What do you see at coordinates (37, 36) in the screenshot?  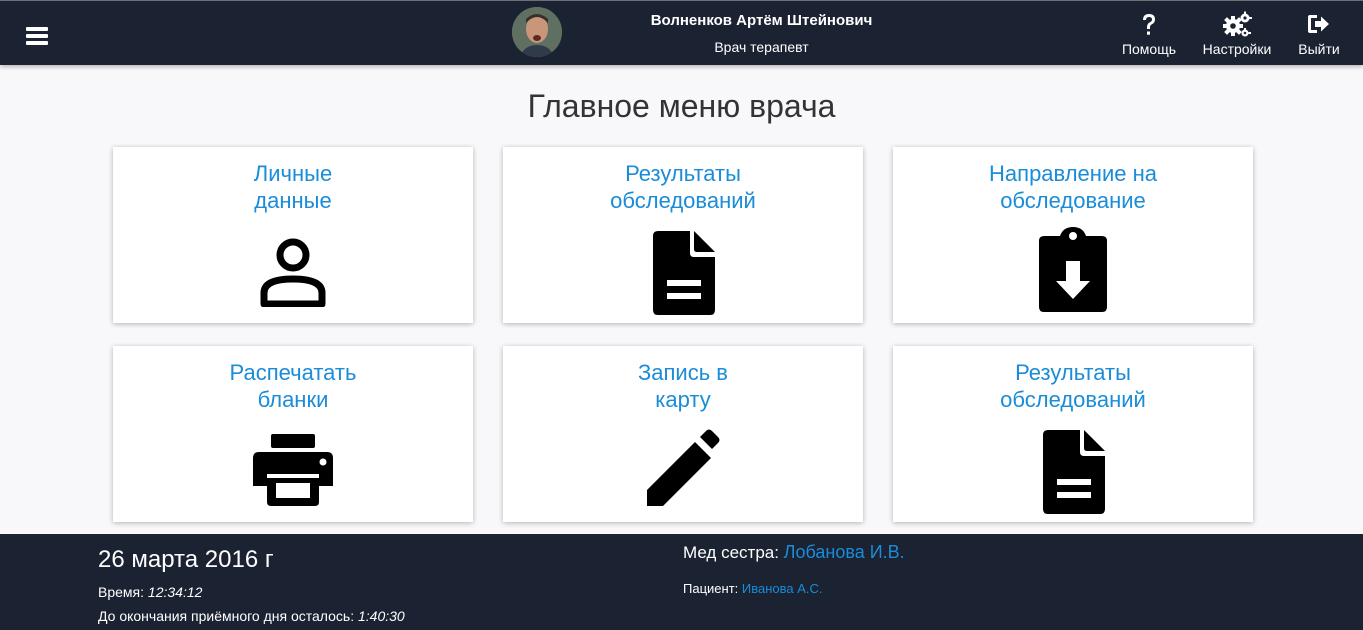 I see `menu-icon` at bounding box center [37, 36].